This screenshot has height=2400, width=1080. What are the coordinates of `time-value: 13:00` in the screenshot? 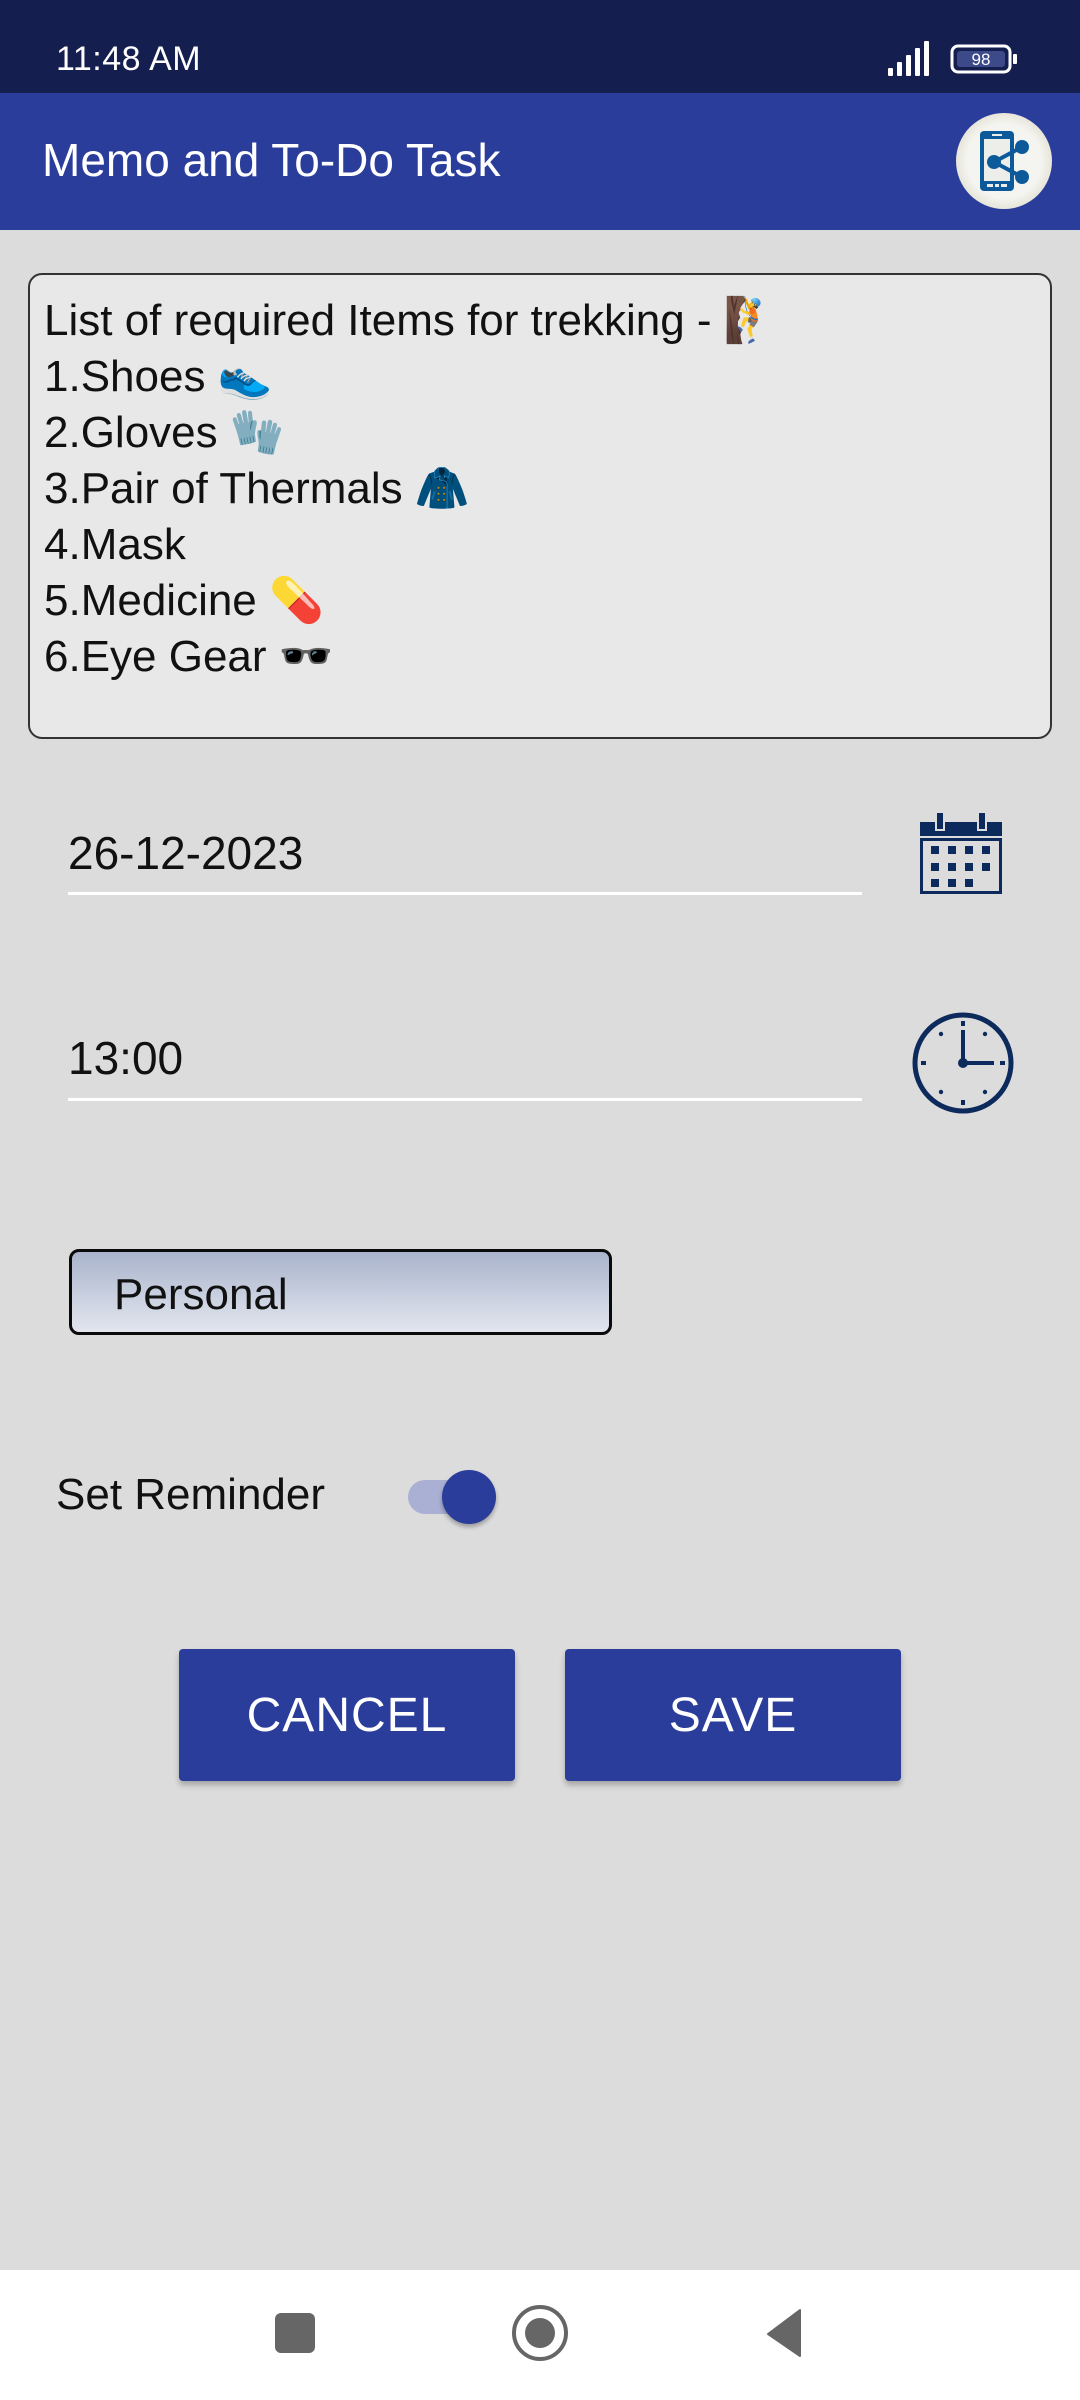 It's located at (126, 1058).